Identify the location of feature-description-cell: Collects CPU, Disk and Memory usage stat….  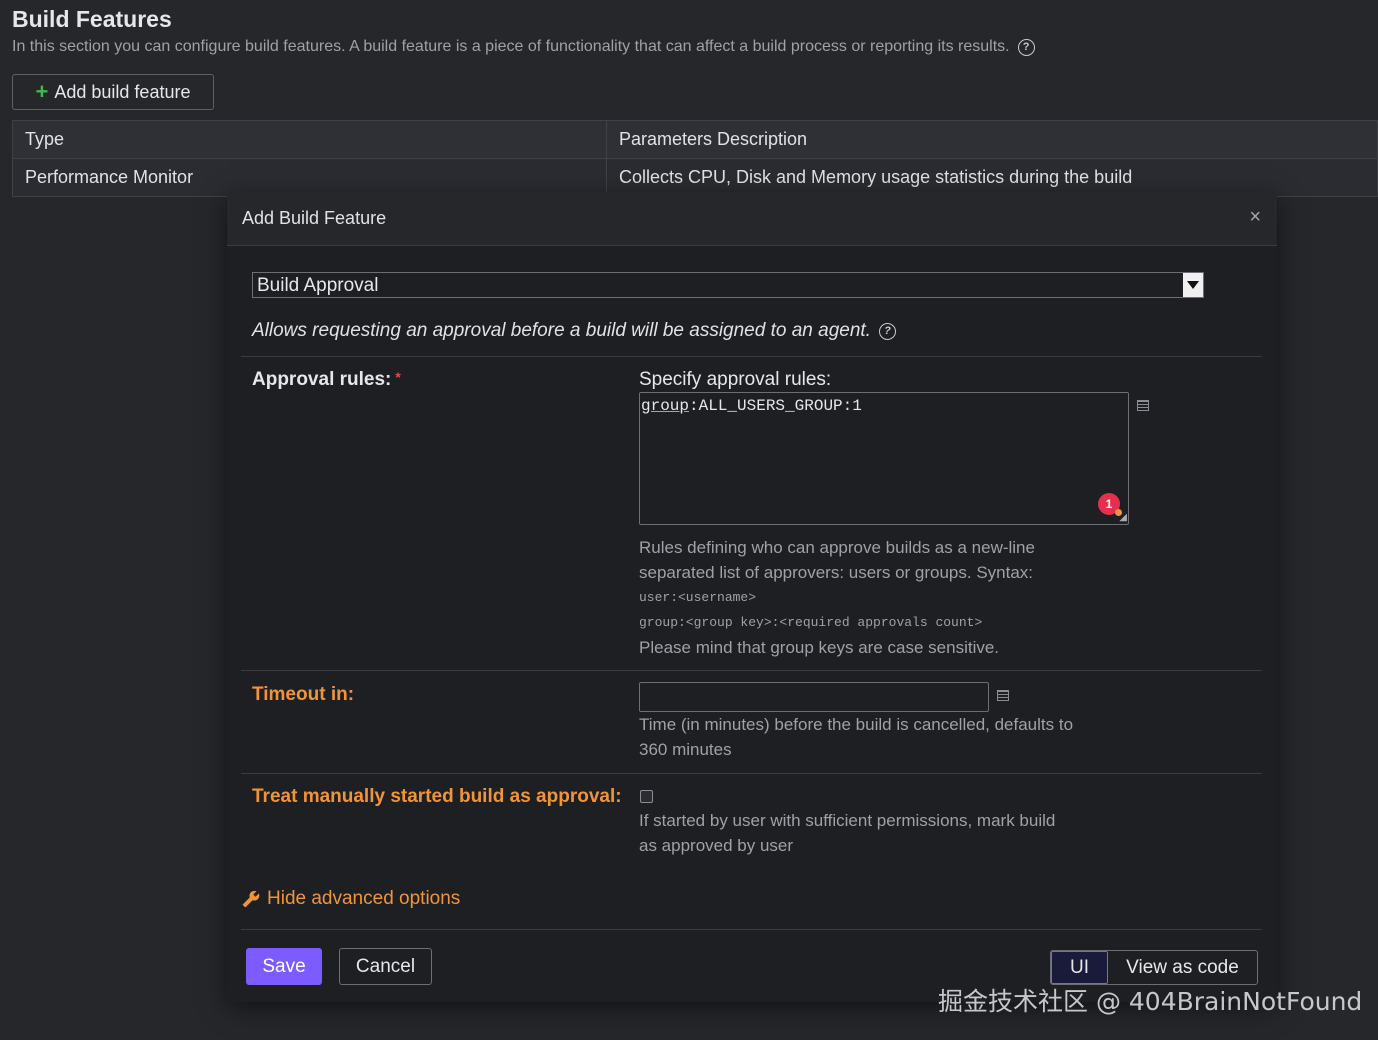
(992, 177).